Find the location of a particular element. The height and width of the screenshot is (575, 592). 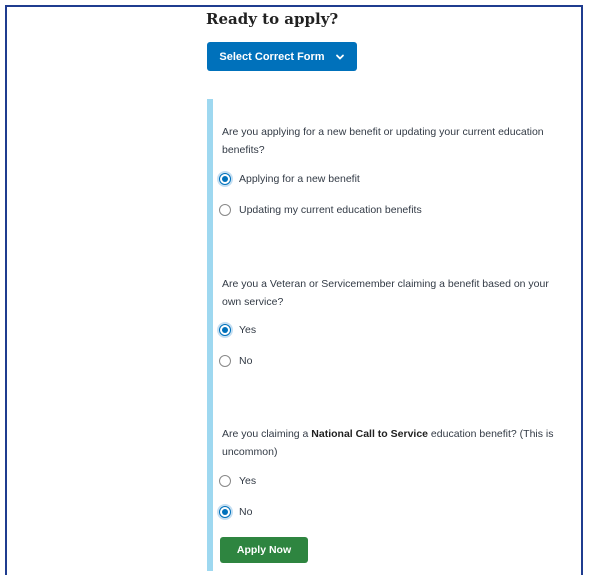

page-title: Ready to apply? is located at coordinates (272, 19).